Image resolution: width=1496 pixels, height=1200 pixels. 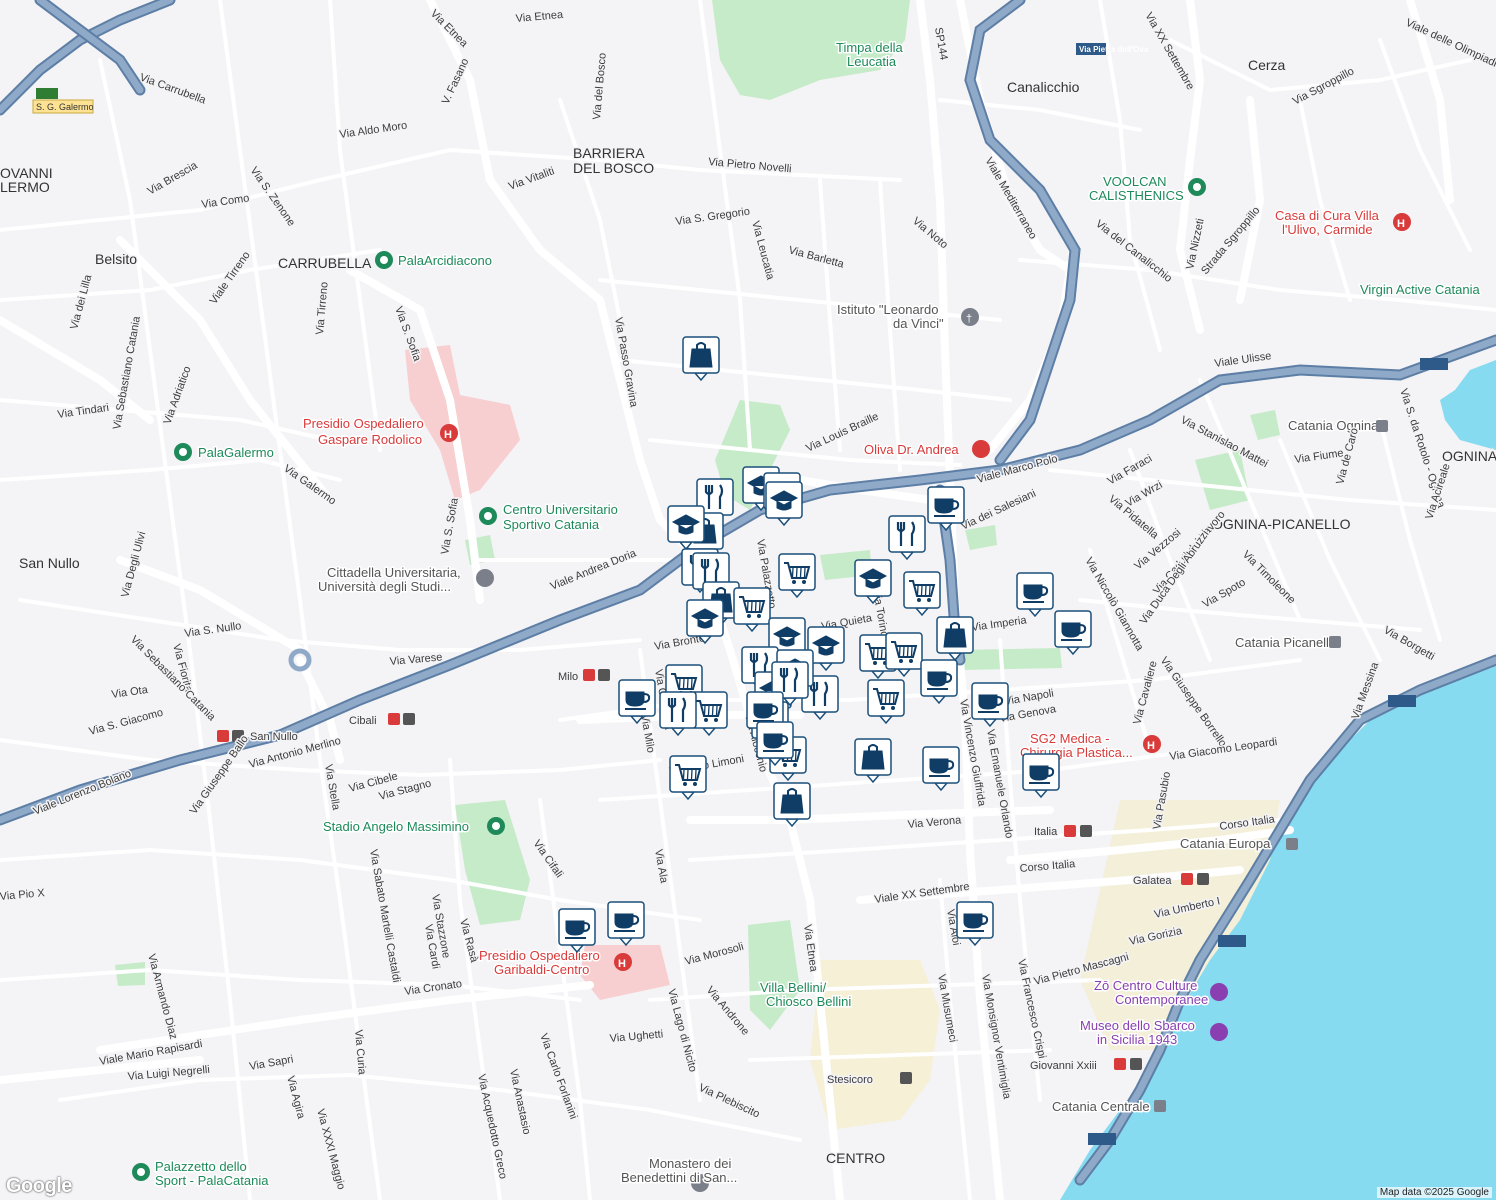 I want to click on google-logo: Google, so click(x=39, y=1186).